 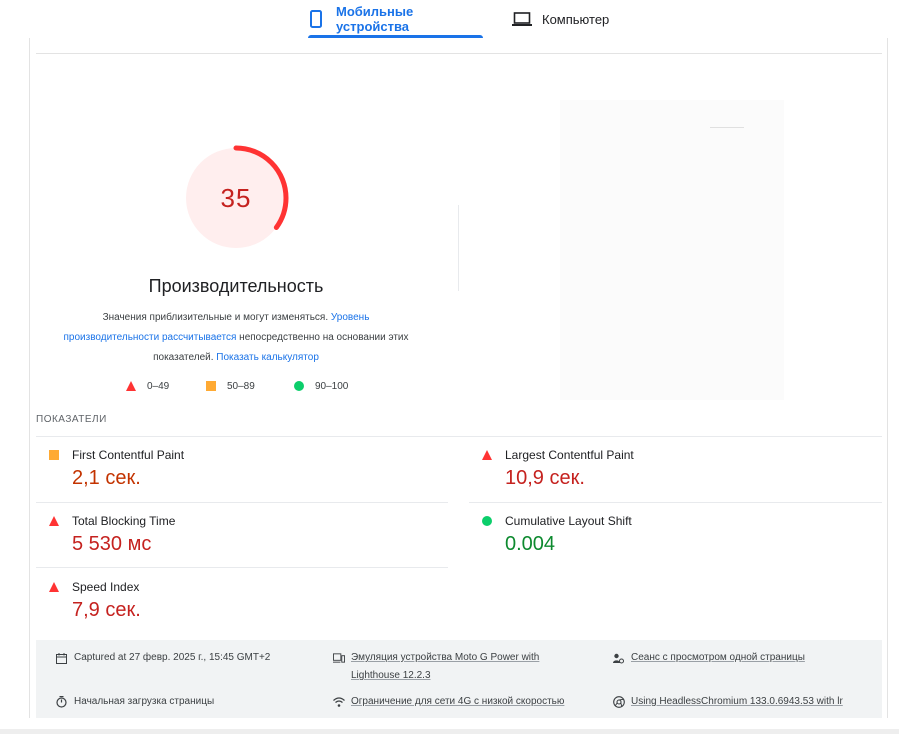 I want to click on metric-label: Speed Index, so click(x=106, y=587).